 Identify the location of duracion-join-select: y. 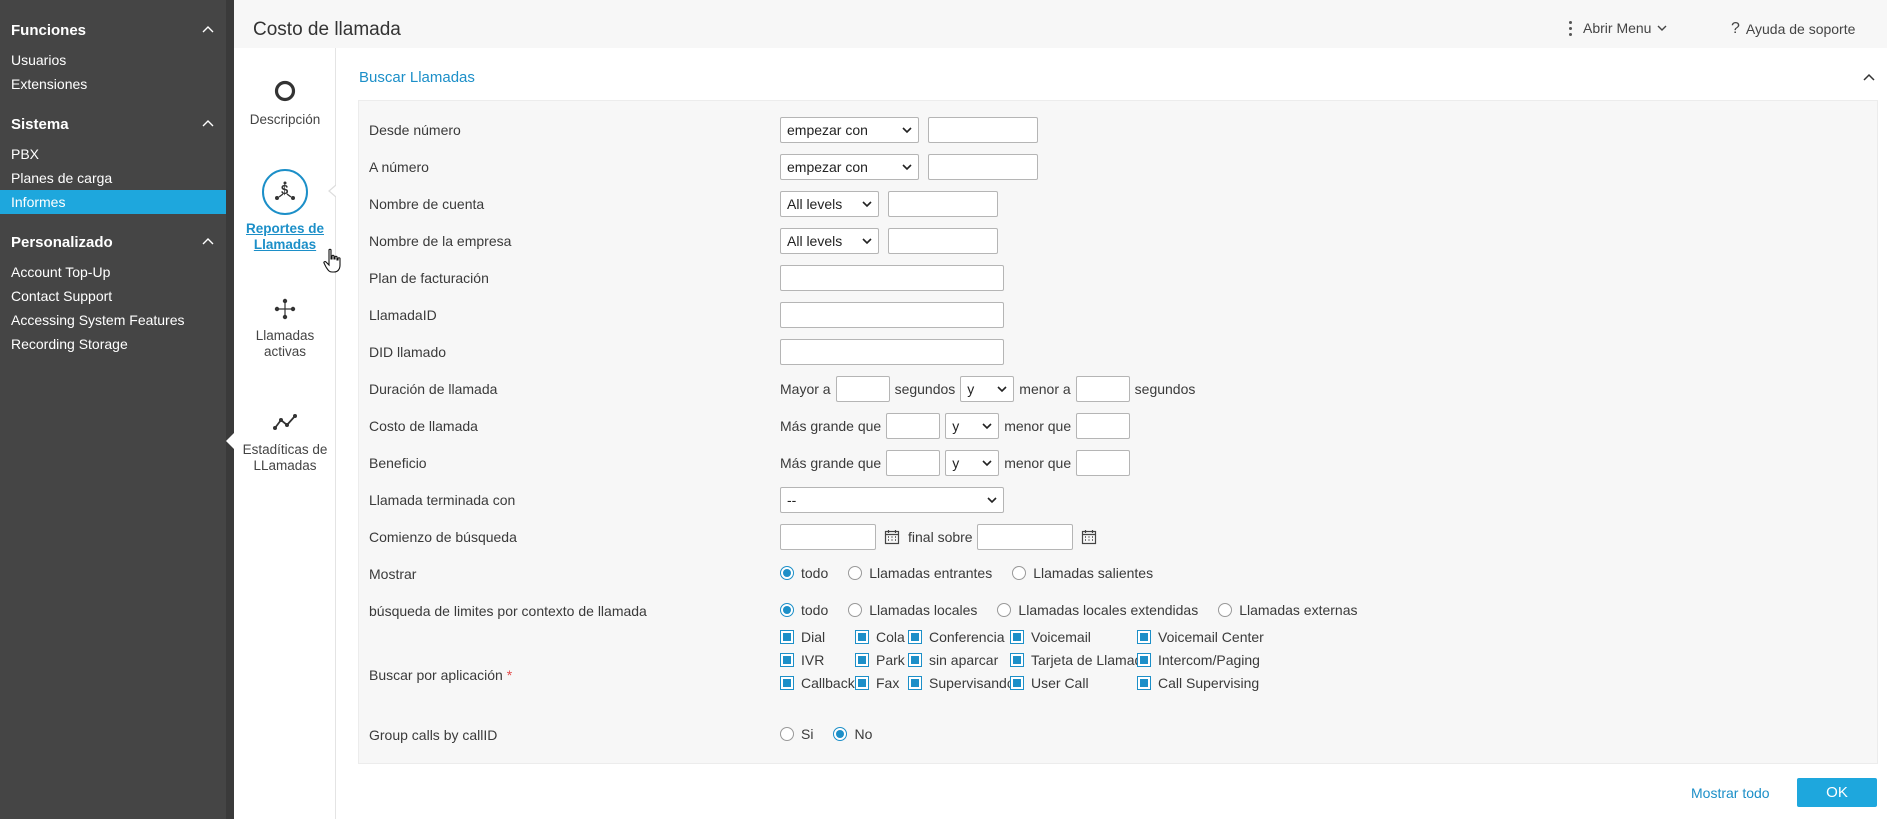
(987, 389).